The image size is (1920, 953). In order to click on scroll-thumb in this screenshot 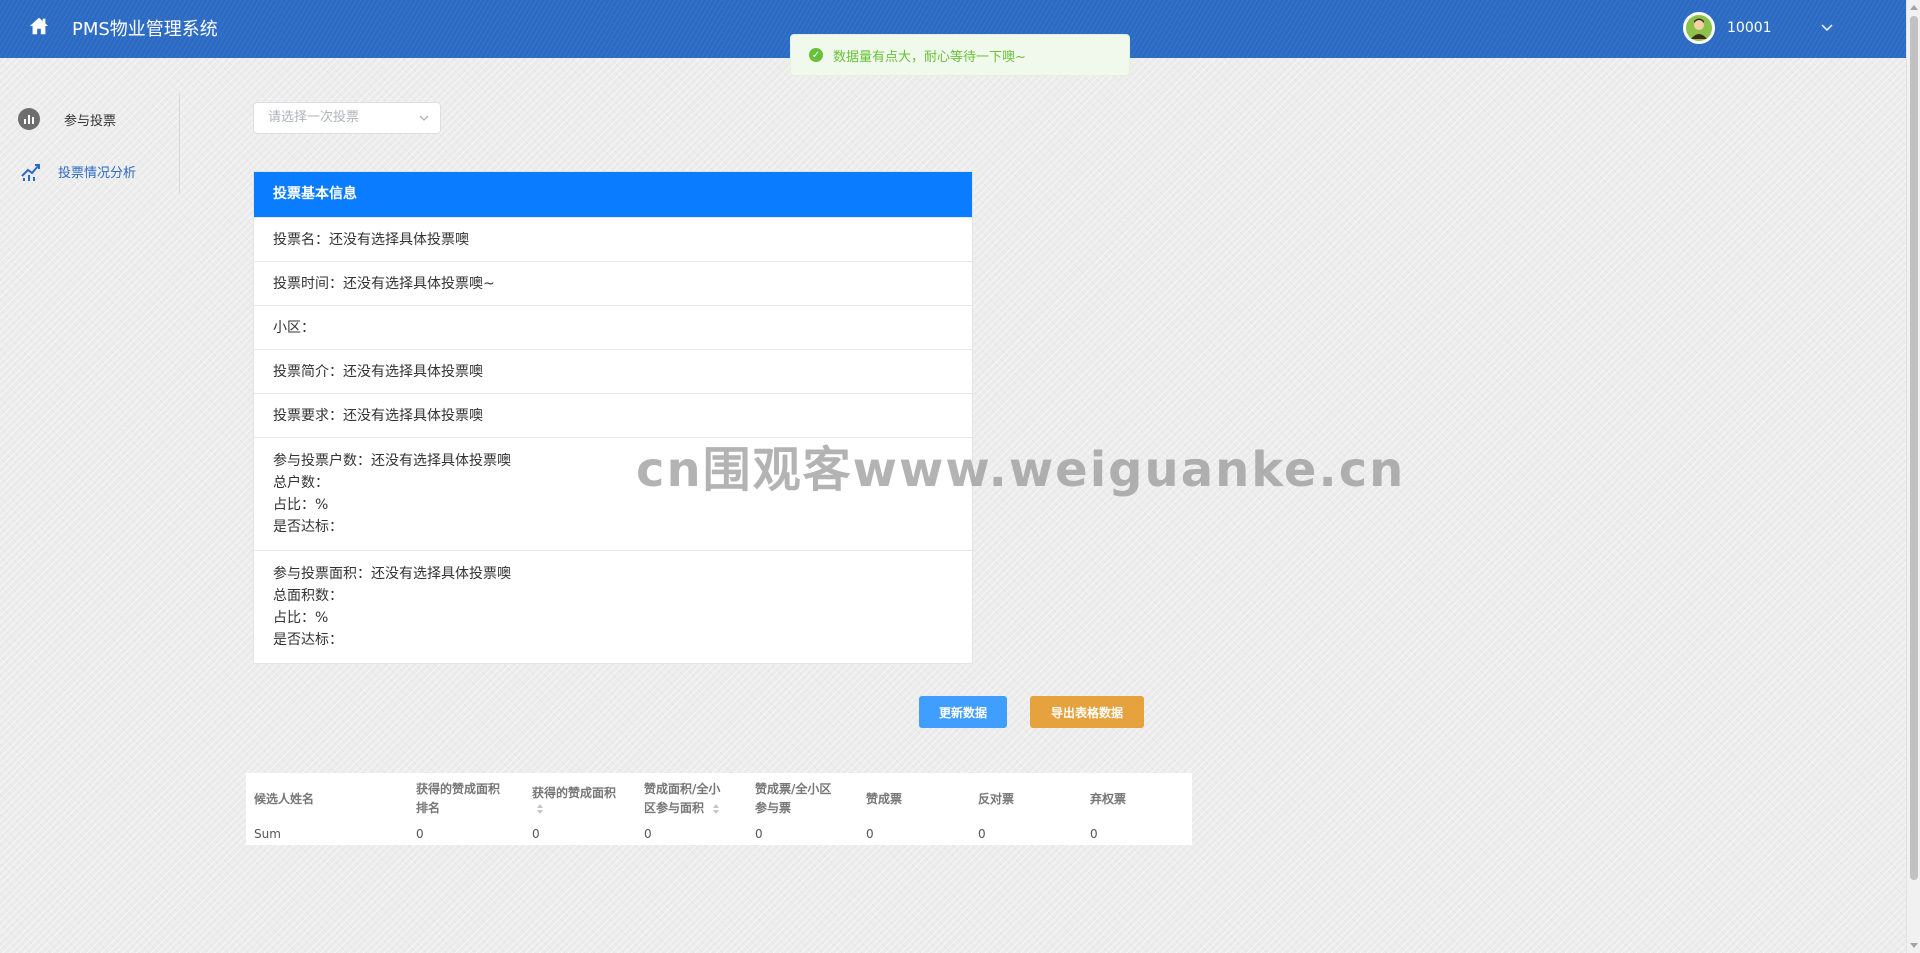, I will do `click(1914, 448)`.